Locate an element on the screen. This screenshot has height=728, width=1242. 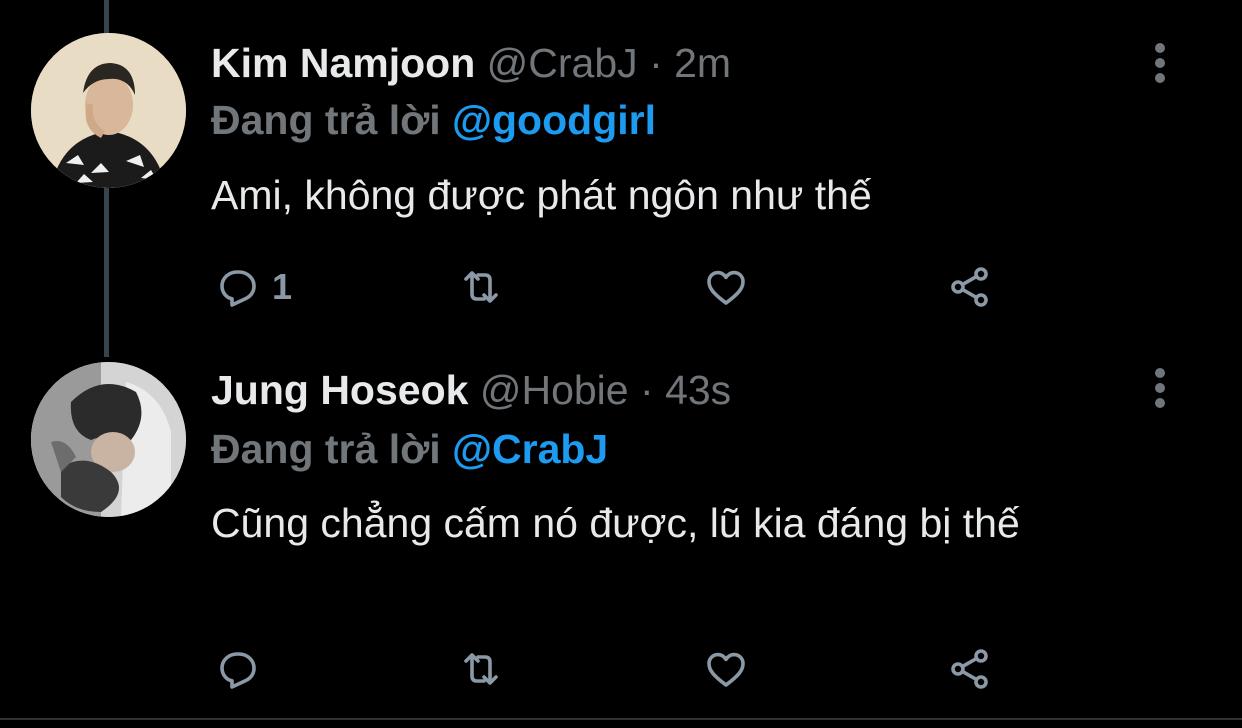
replying-to: Đang trả lời @goodgirl is located at coordinates (433, 120).